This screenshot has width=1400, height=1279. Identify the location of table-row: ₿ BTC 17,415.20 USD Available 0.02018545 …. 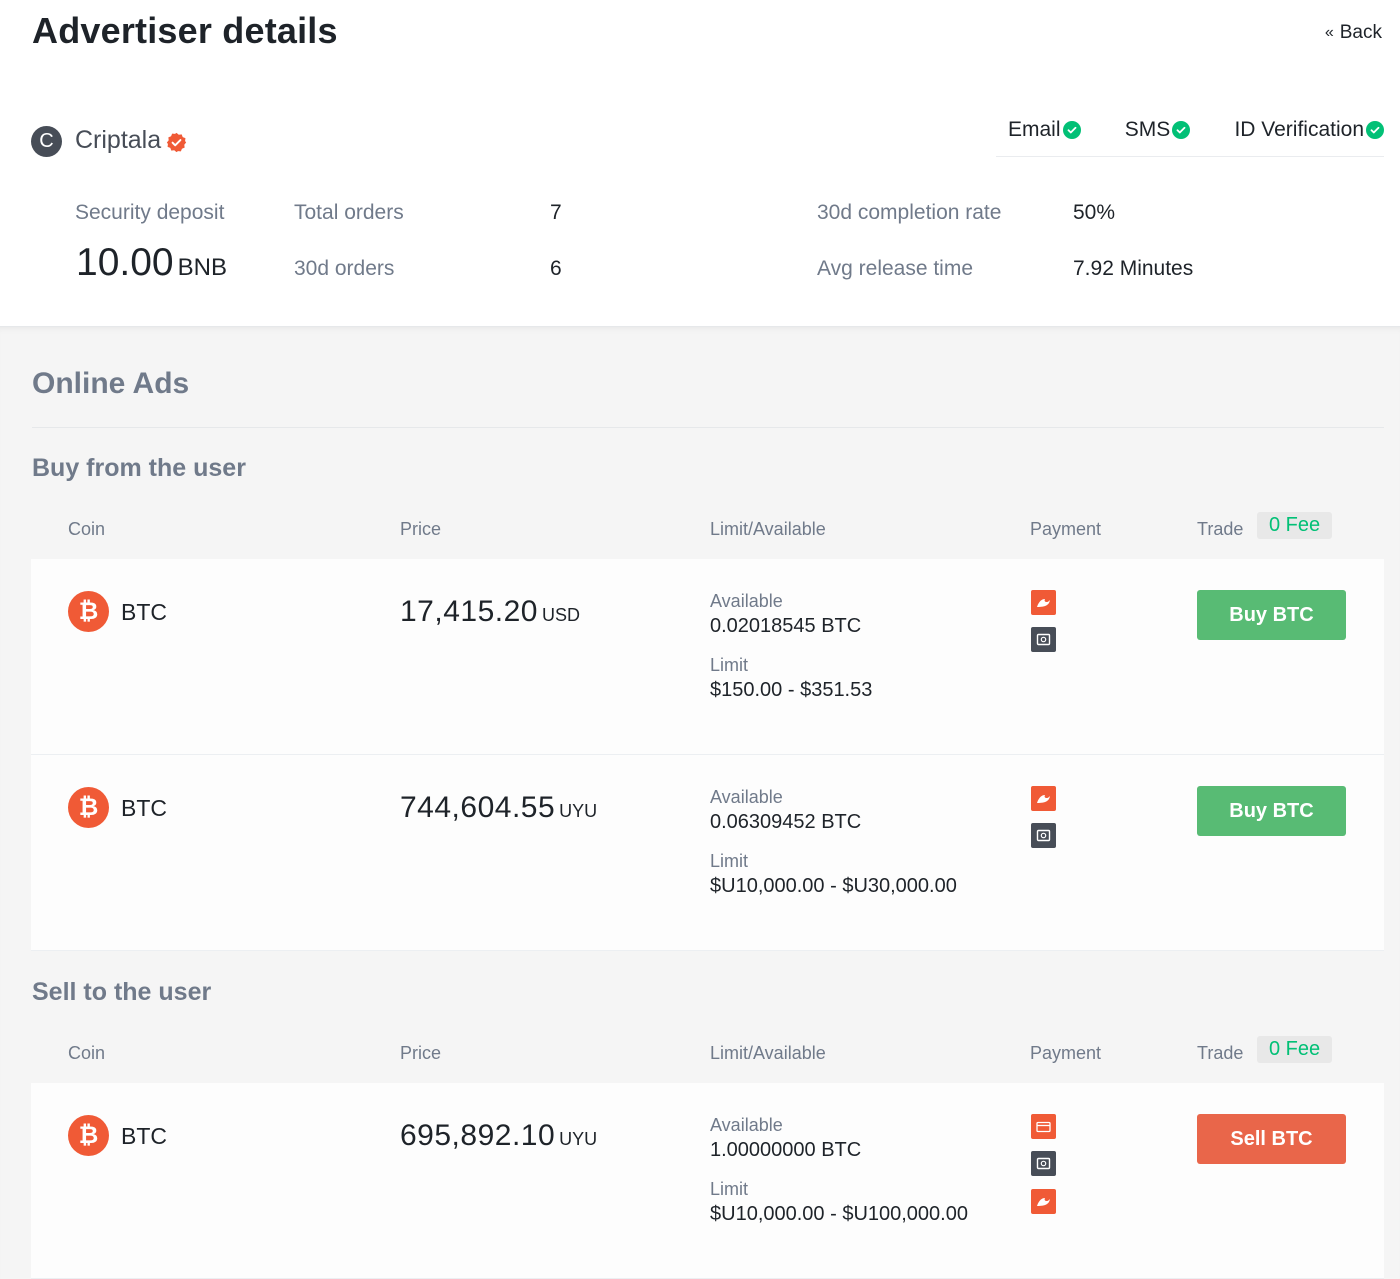
(707, 657).